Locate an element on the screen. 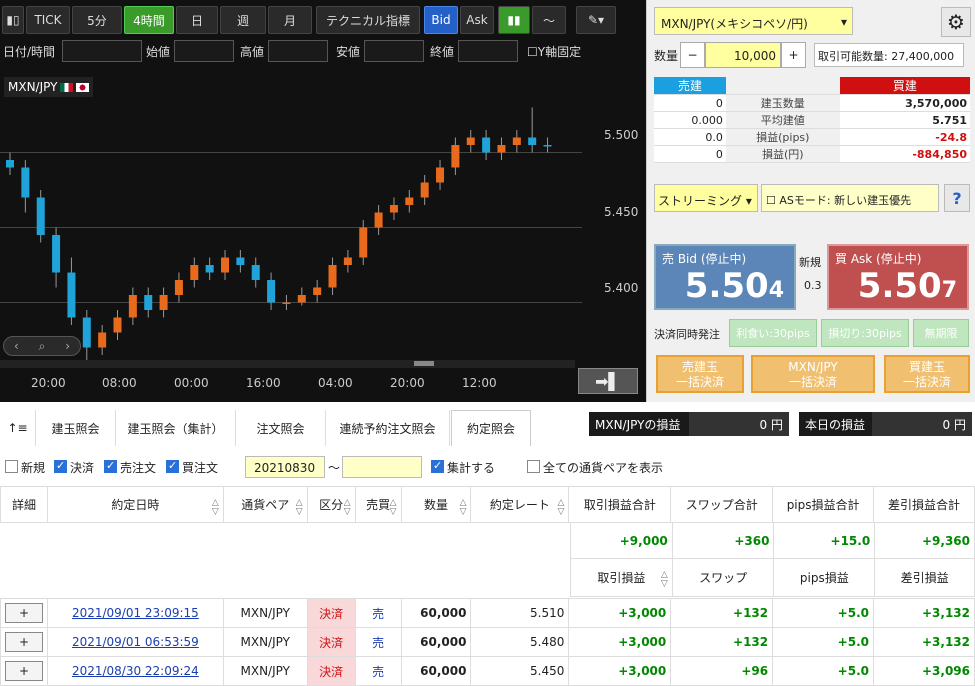 The height and width of the screenshot is (686, 975). m5-button: 5分 is located at coordinates (97, 20).